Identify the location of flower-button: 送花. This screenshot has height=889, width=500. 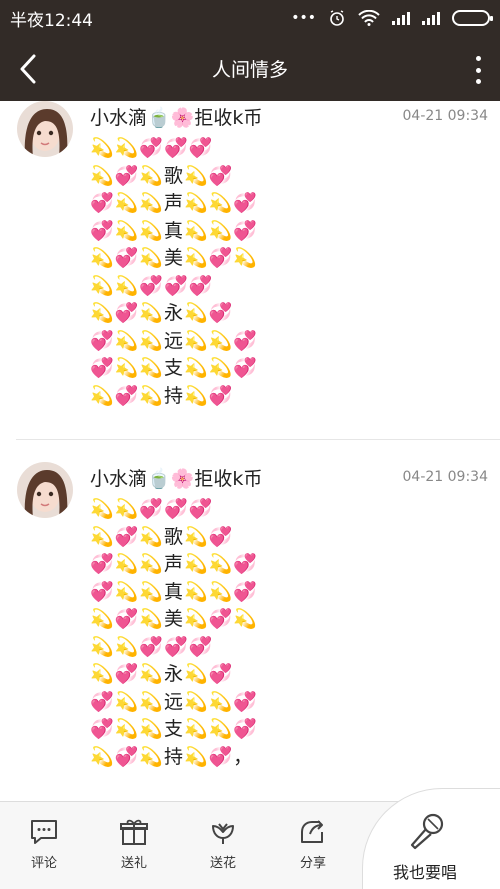
(223, 844).